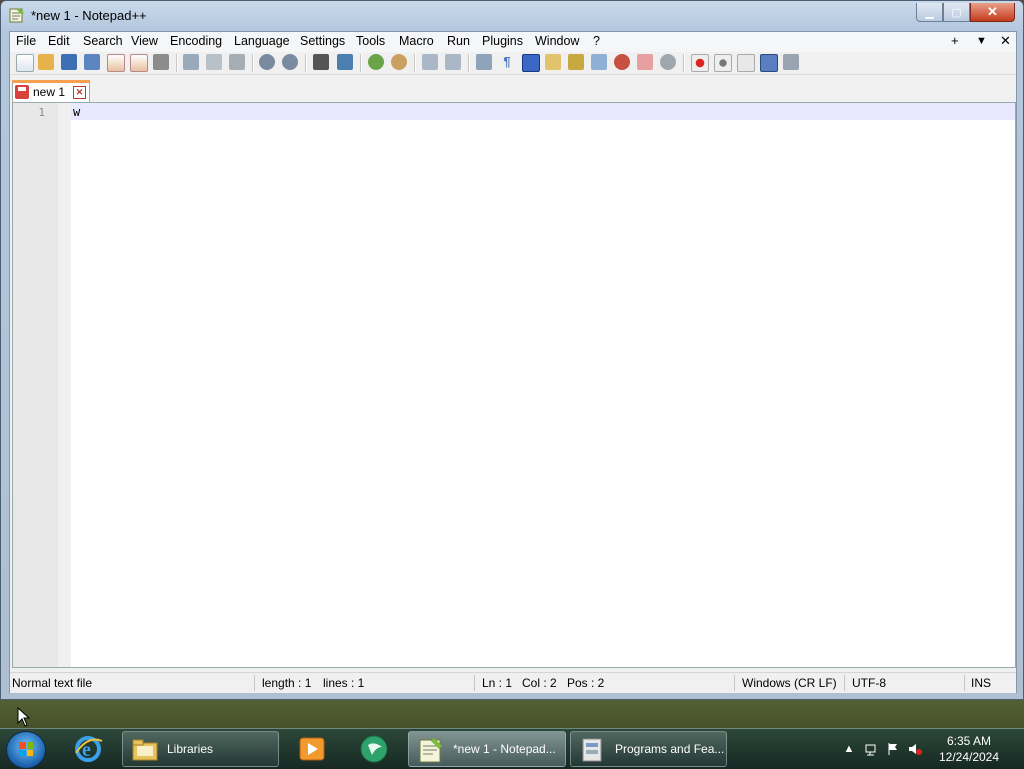  I want to click on minimize-button: ▁, so click(929, 12).